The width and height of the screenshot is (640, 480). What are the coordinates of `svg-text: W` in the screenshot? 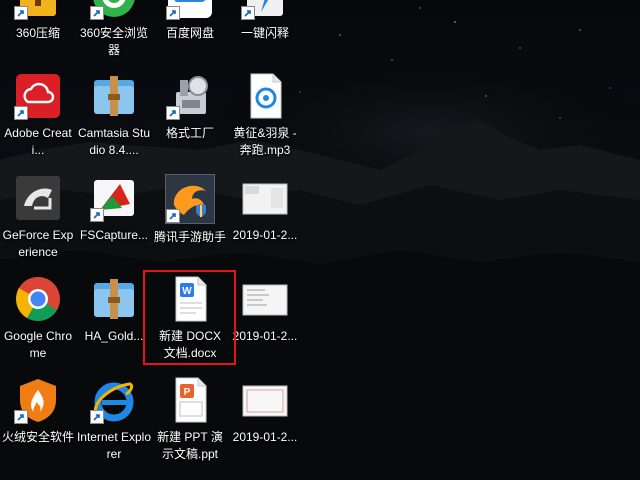 It's located at (187, 291).